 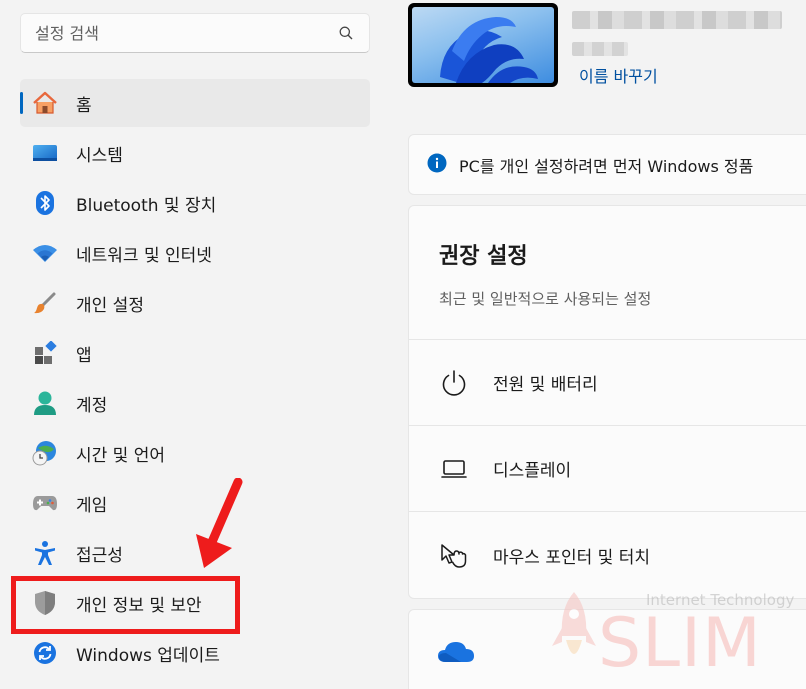 What do you see at coordinates (99, 555) in the screenshot?
I see `sidebar-item-label: 접근성` at bounding box center [99, 555].